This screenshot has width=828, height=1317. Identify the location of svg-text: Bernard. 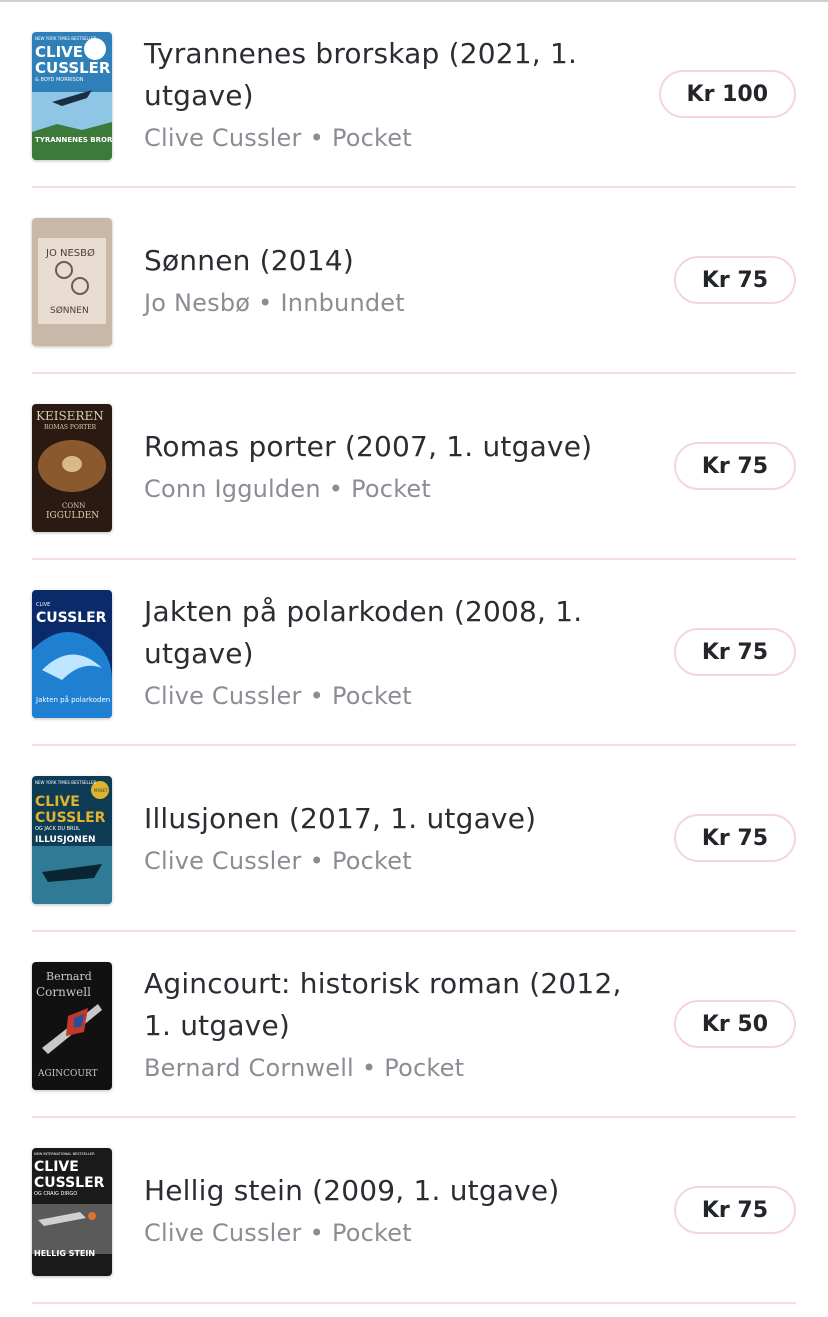
(69, 976).